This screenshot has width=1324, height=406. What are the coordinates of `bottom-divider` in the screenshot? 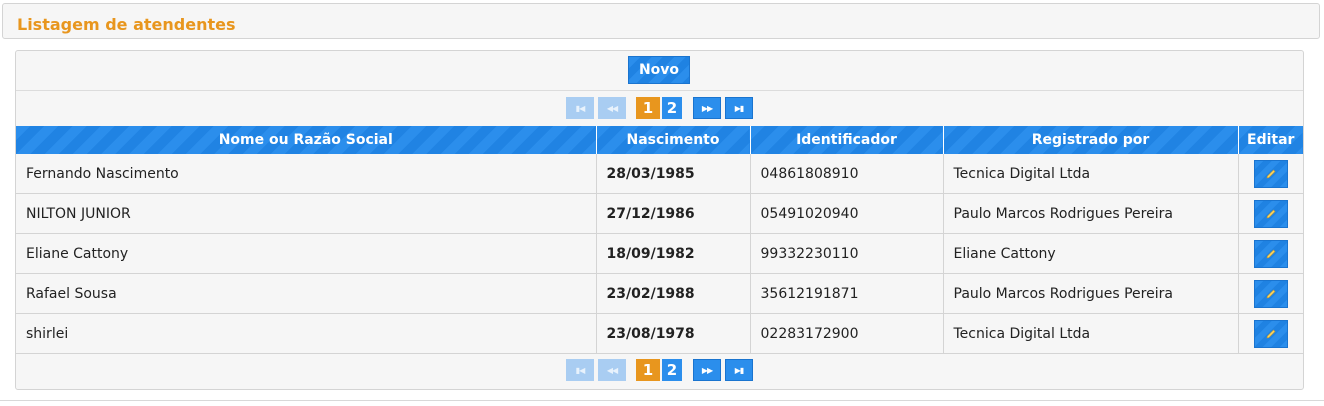 It's located at (662, 400).